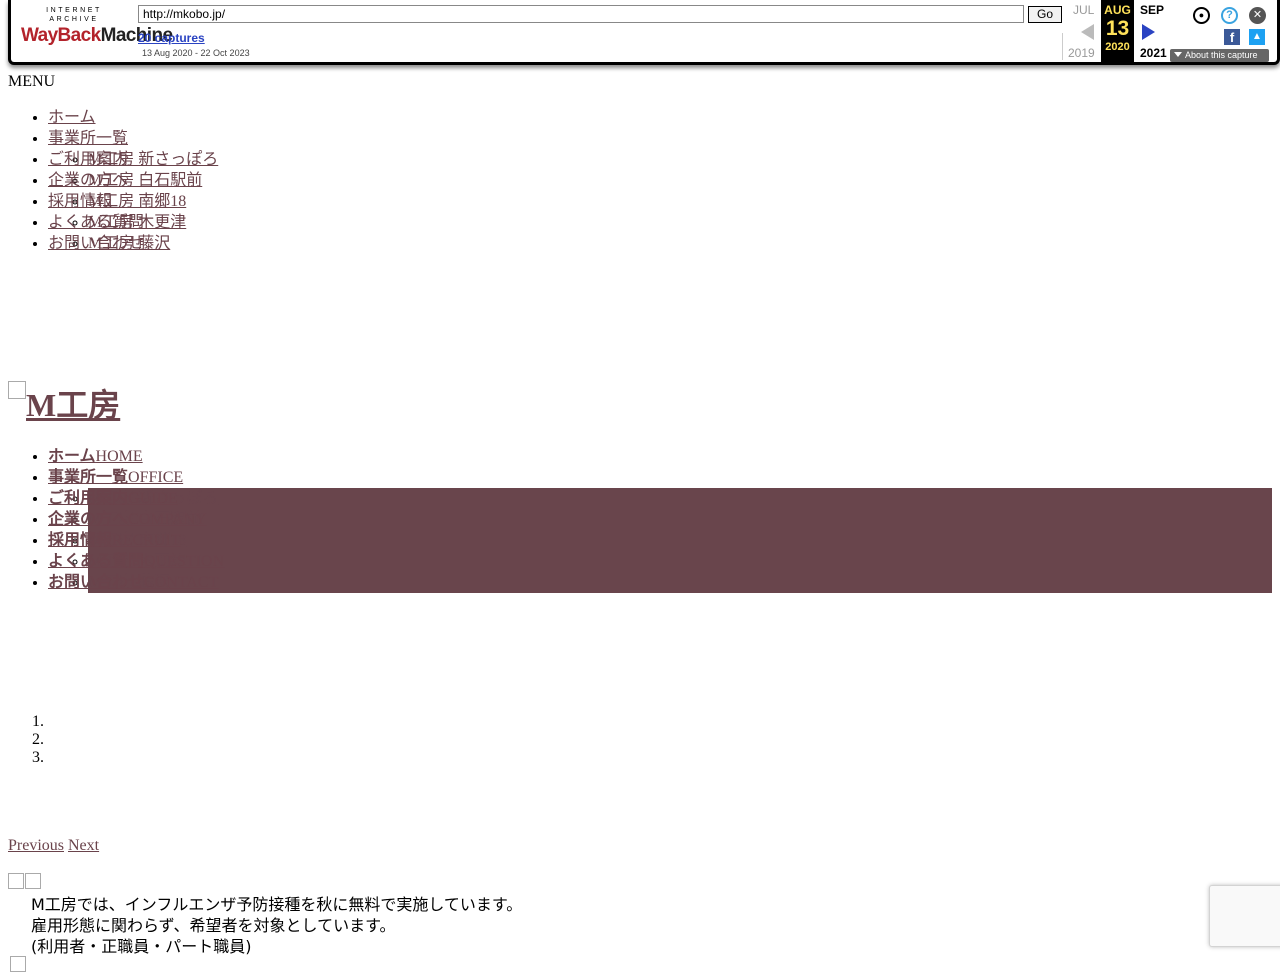 This screenshot has height=972, width=1280. Describe the element at coordinates (1244, 916) in the screenshot. I see `recaptcha-badge` at that location.